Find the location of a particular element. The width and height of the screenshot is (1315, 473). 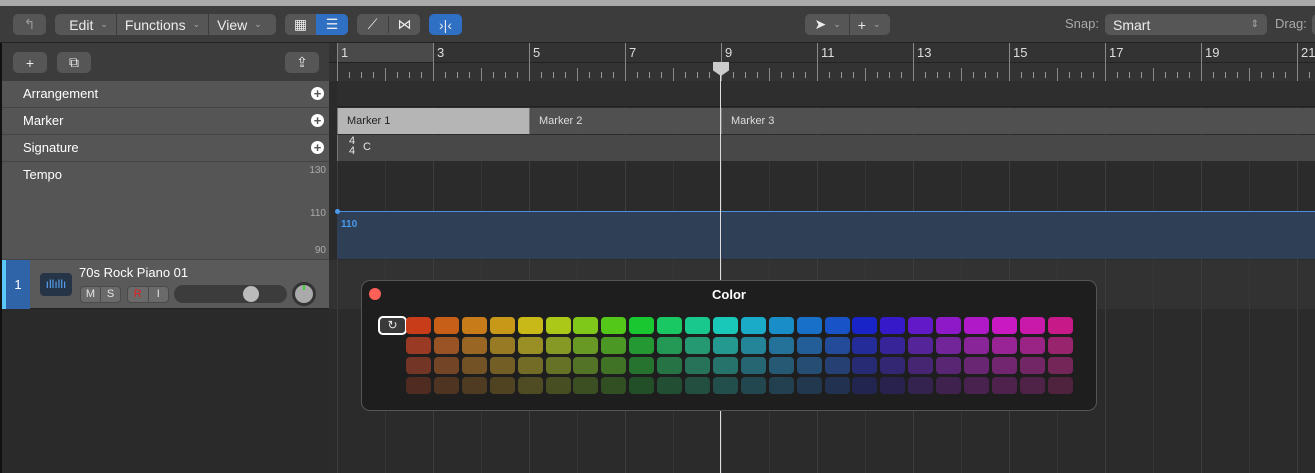

key-signature: C is located at coordinates (367, 147).